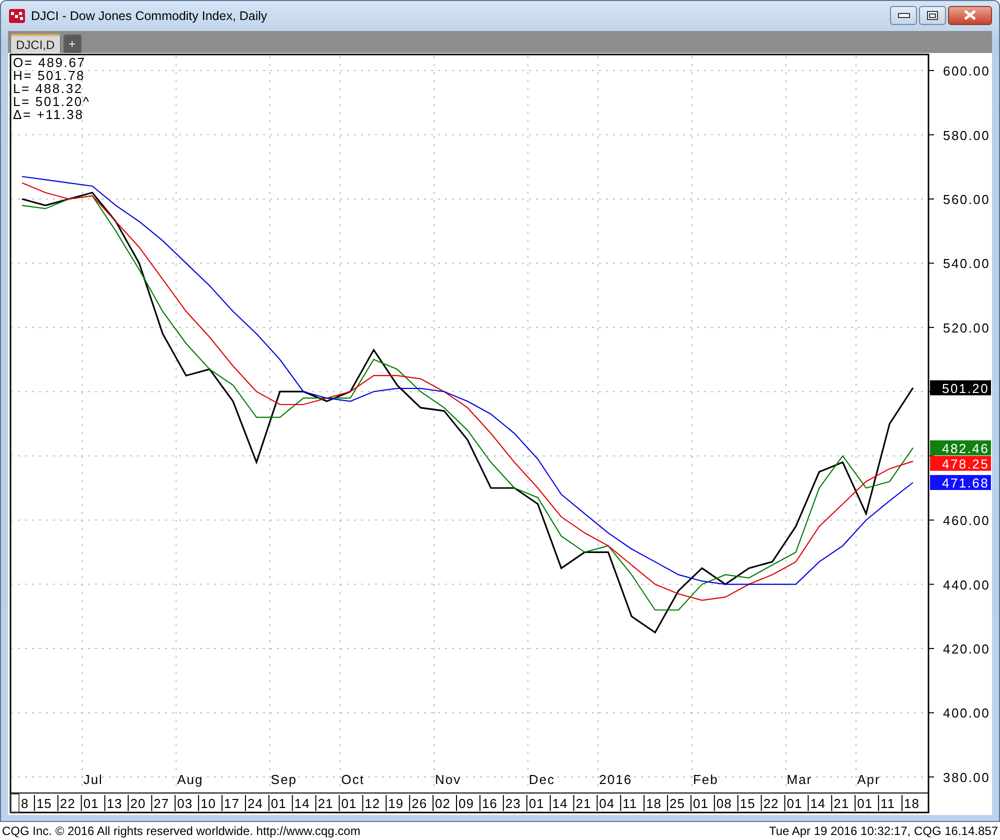 This screenshot has width=1000, height=840. Describe the element at coordinates (352, 779) in the screenshot. I see `month-label: Oct` at that location.